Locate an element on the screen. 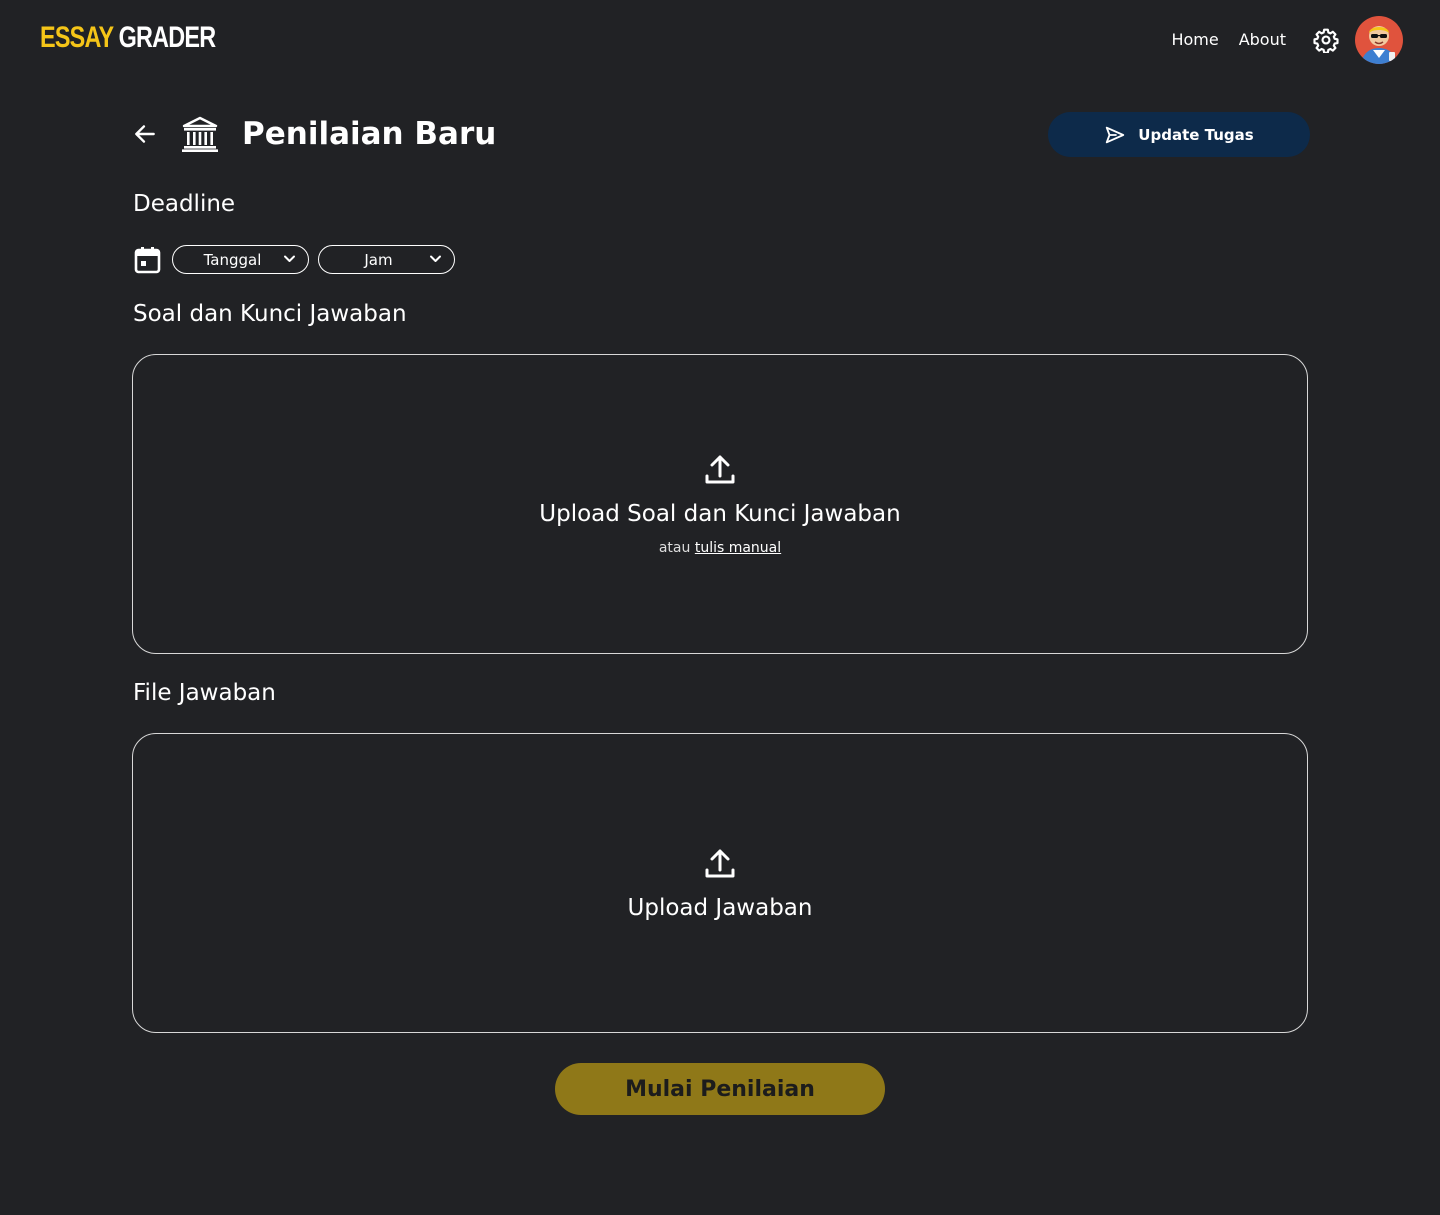 Image resolution: width=1440 pixels, height=1215 pixels. nav-link-home: Home is located at coordinates (1194, 40).